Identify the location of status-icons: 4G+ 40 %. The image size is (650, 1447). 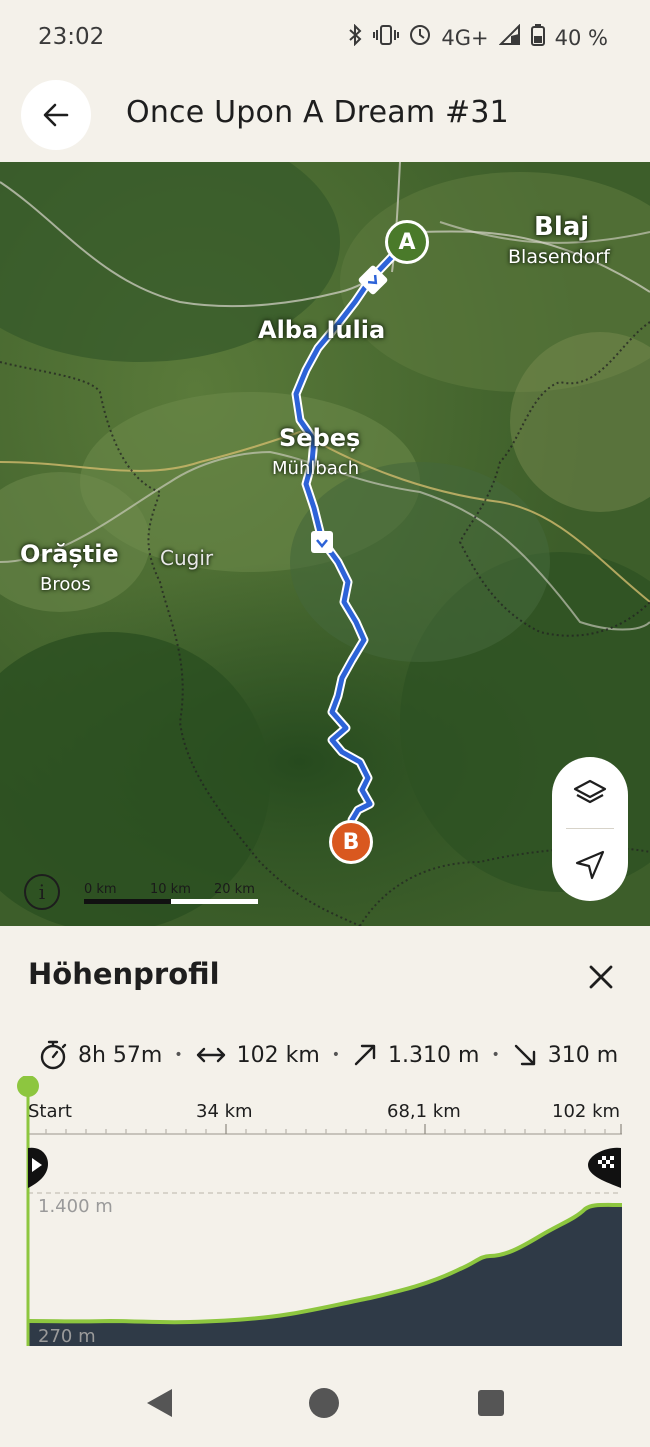
(477, 37).